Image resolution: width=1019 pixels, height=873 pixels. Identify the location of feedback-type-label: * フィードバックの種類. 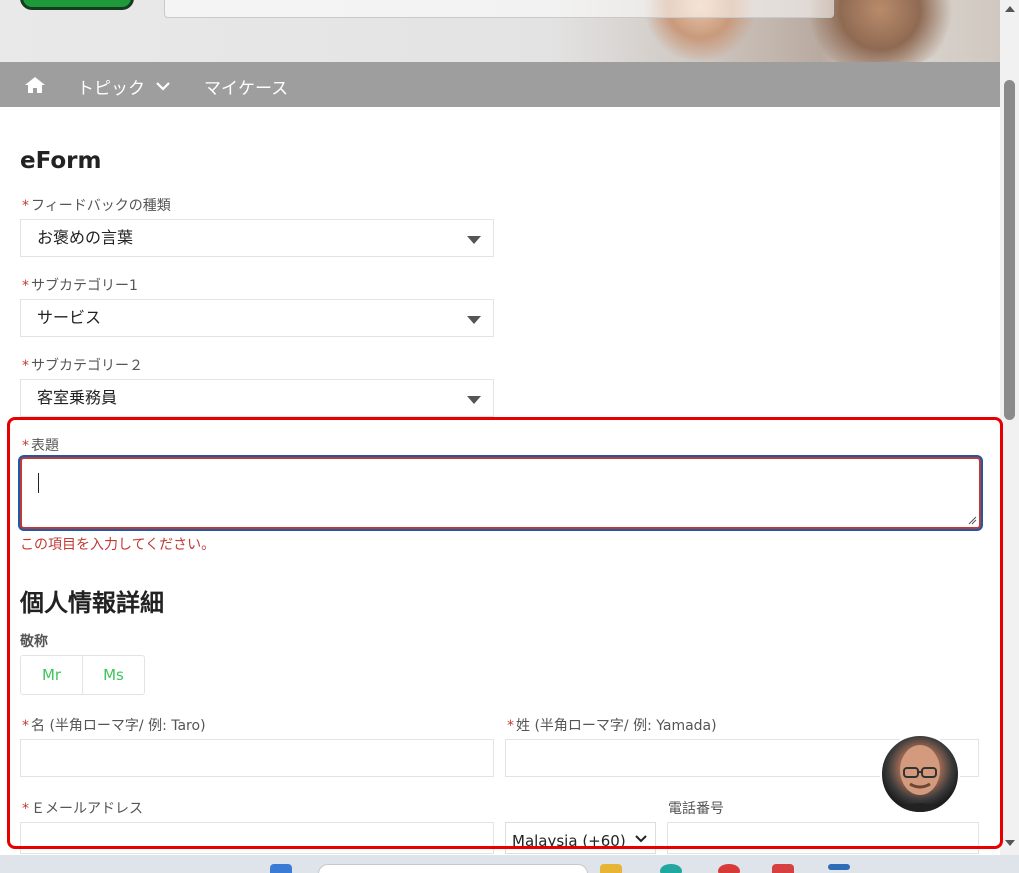
(96, 206).